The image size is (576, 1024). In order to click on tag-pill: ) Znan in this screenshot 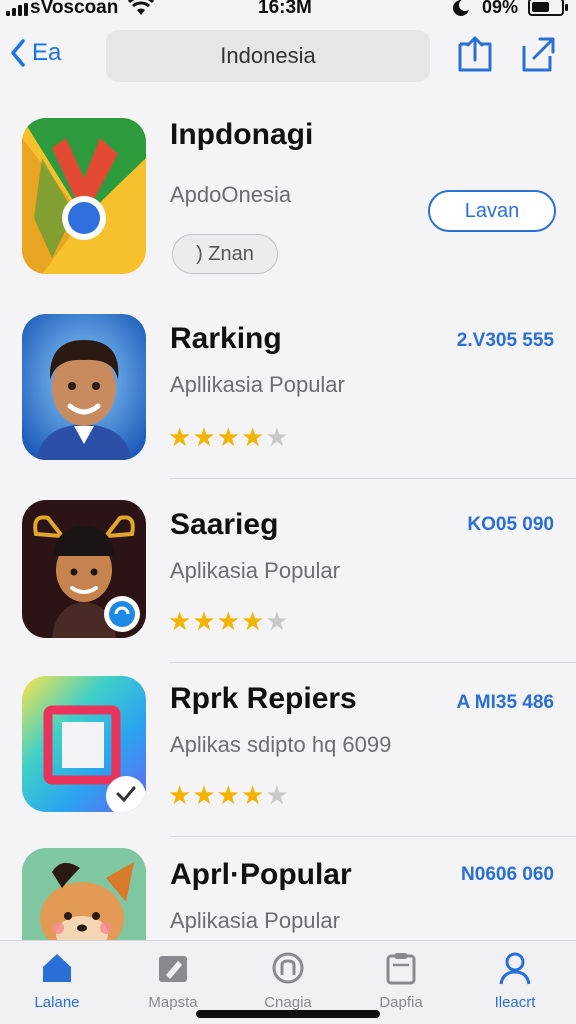, I will do `click(225, 254)`.